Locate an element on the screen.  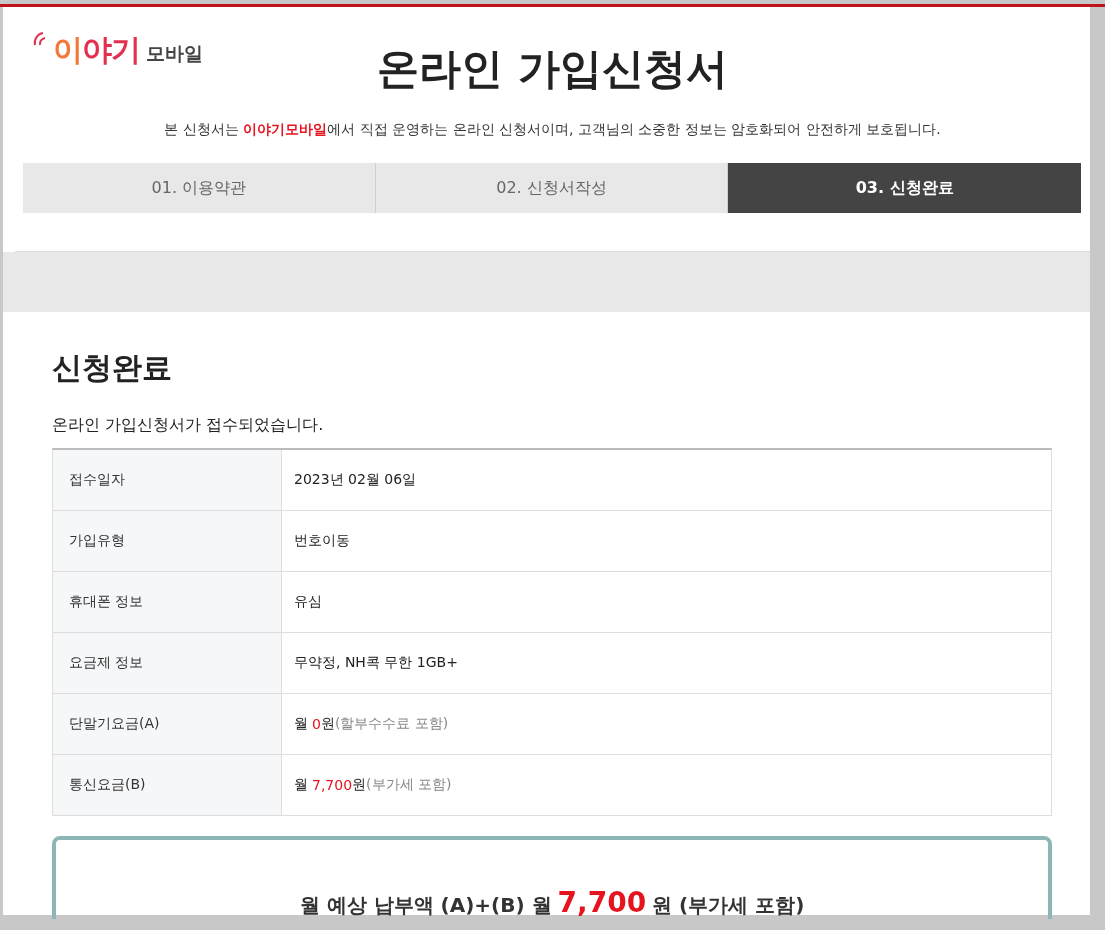
logo: 이야기 모바일 is located at coordinates (185, 40).